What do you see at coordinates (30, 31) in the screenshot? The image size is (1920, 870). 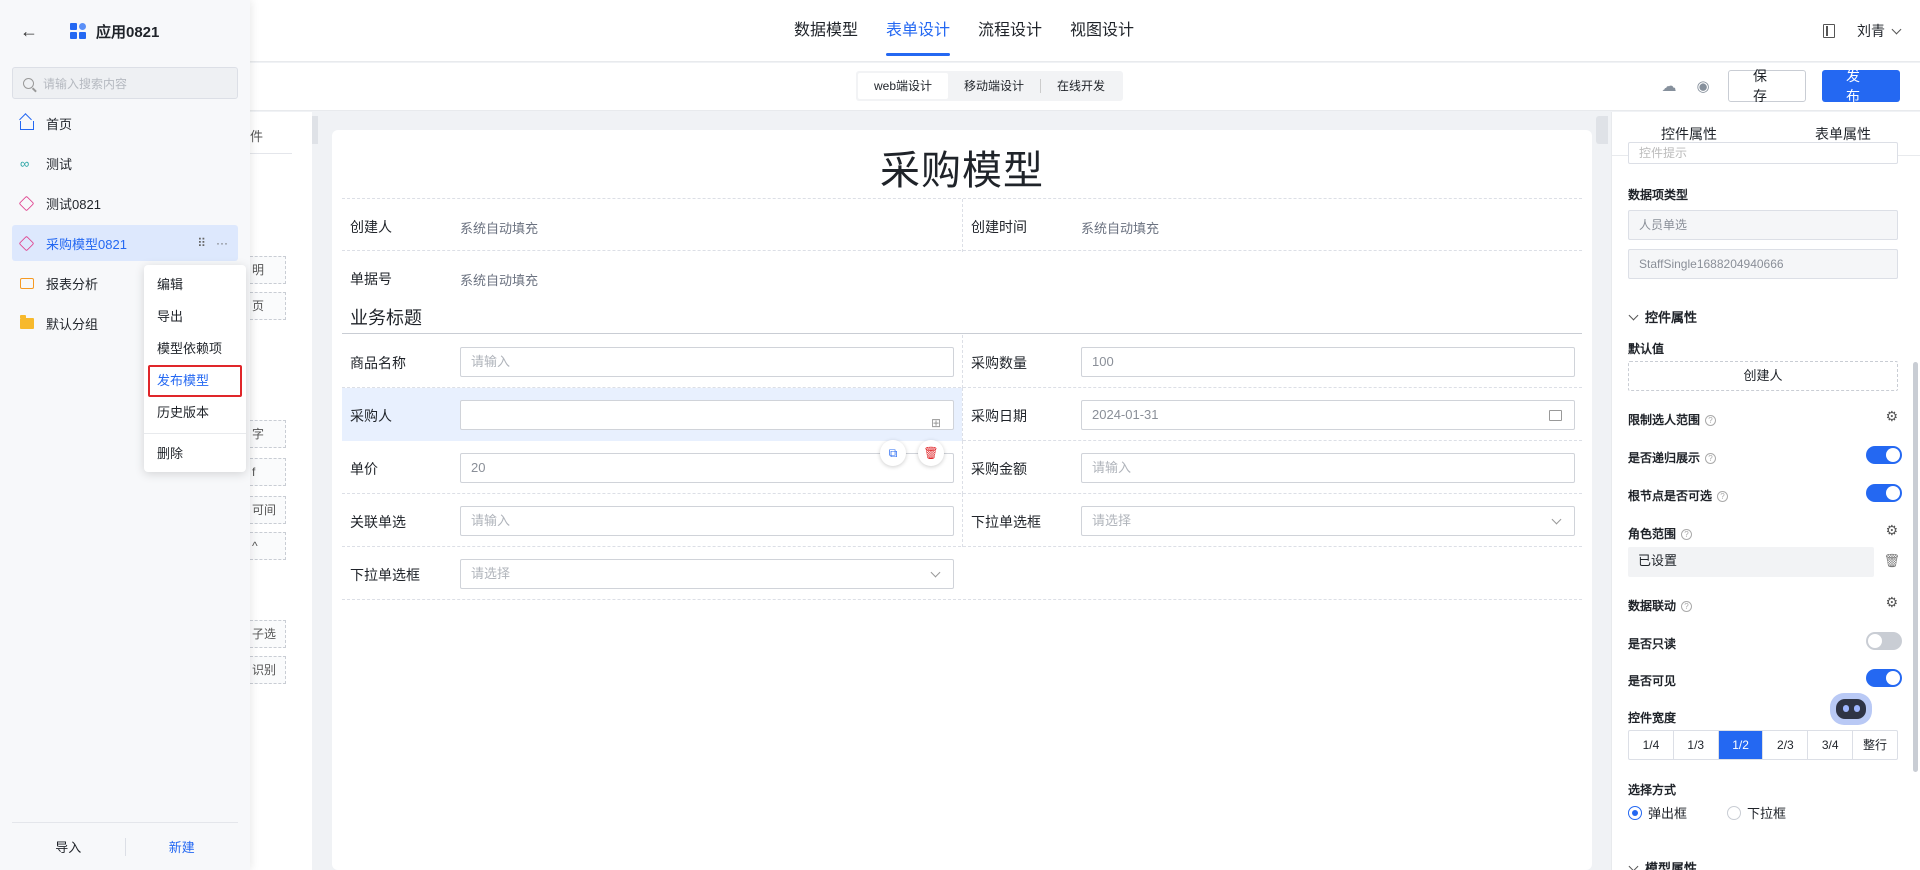 I see `back-arrow-icon: ←` at bounding box center [30, 31].